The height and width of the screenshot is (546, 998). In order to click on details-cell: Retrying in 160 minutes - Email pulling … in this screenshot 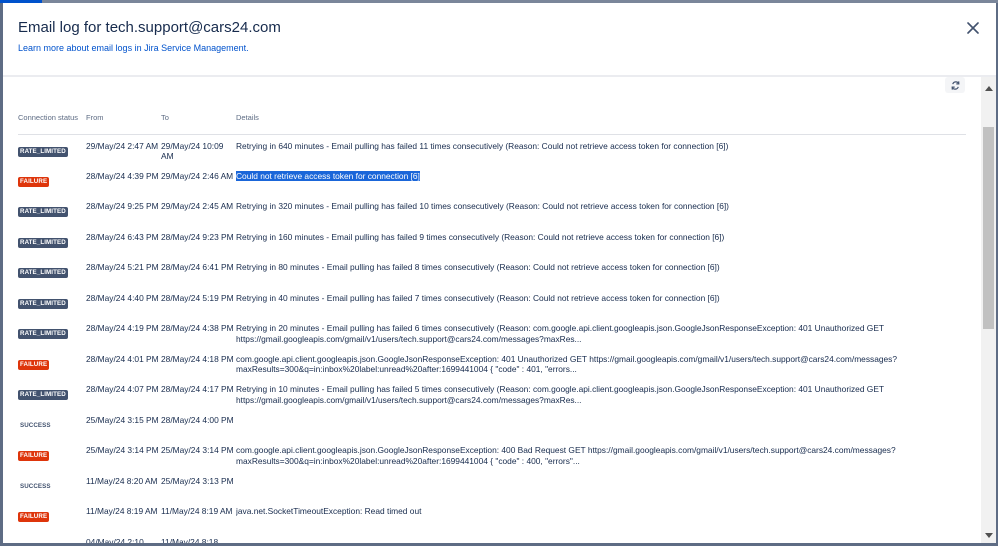, I will do `click(480, 236)`.